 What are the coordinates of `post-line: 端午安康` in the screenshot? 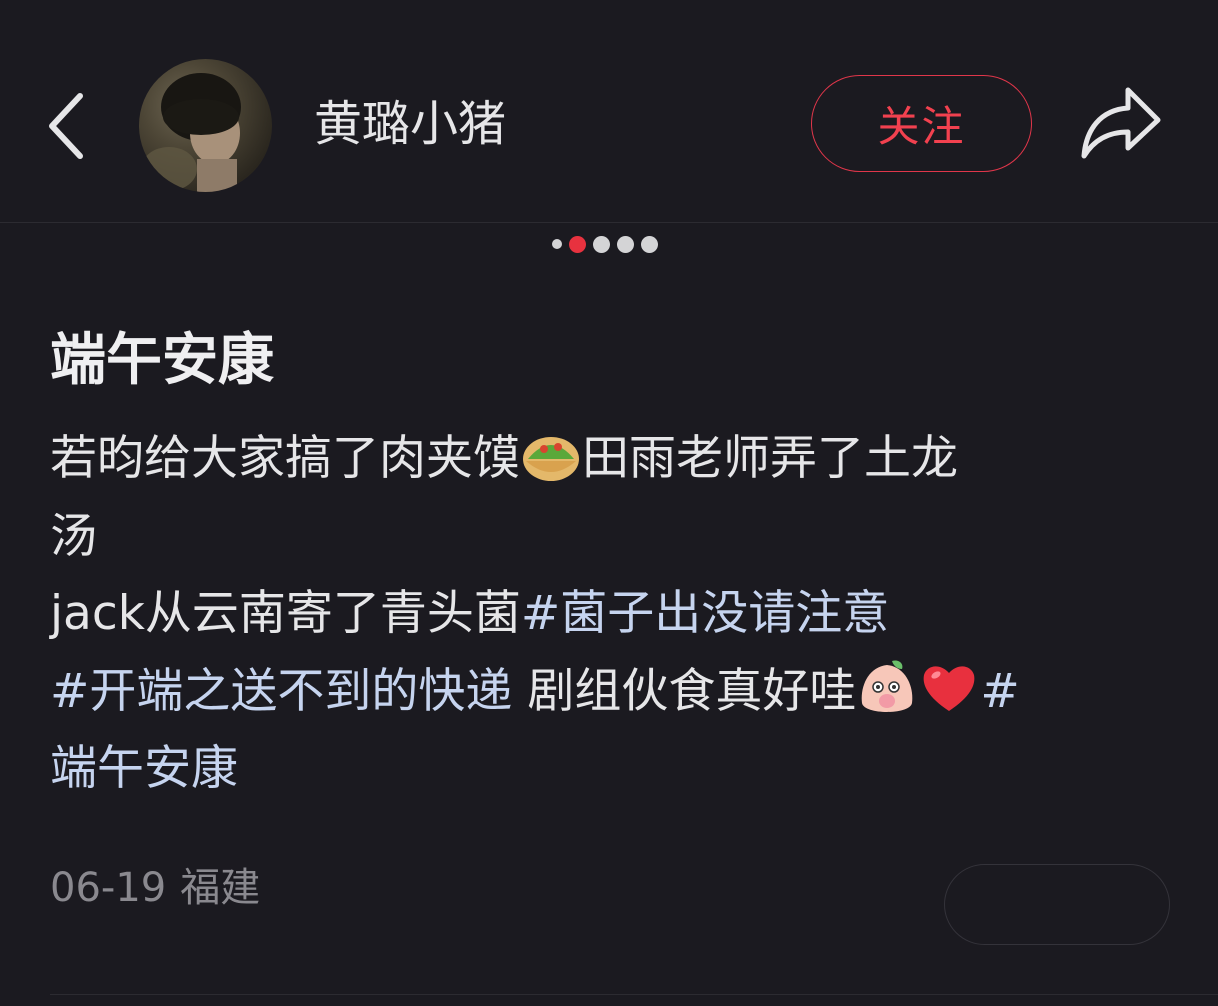 It's located at (605, 769).